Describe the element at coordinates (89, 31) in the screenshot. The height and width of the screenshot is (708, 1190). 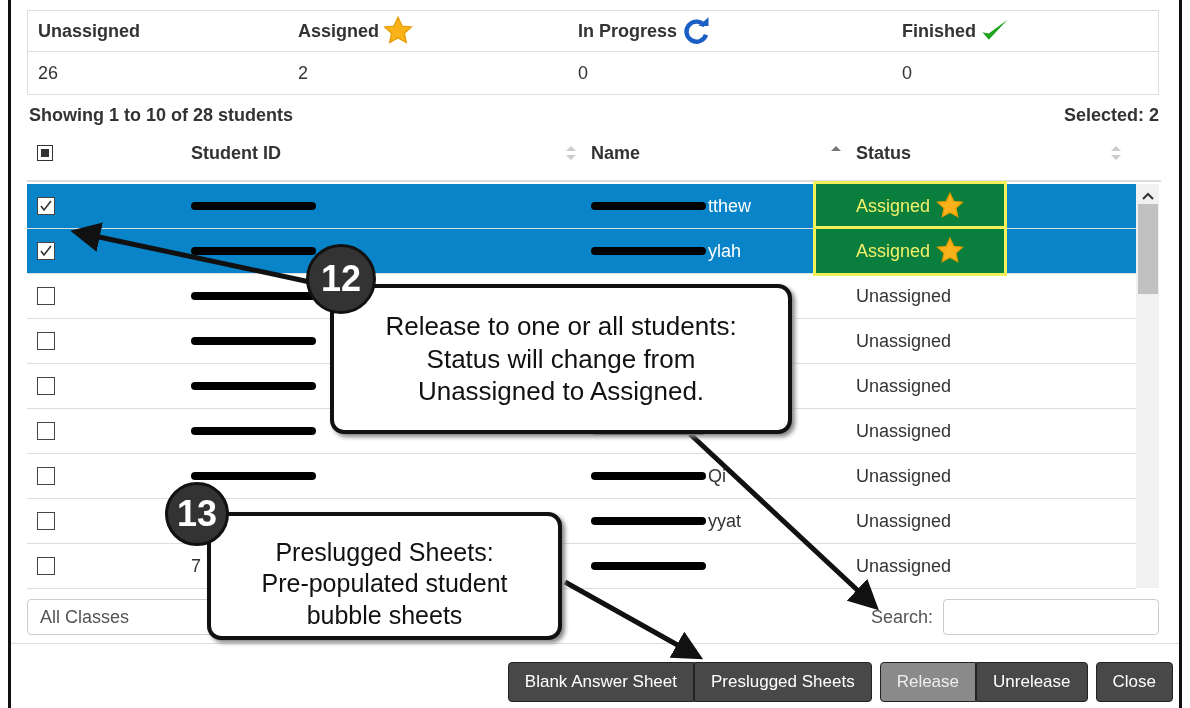
I see `summary-header: Unassigned` at that location.